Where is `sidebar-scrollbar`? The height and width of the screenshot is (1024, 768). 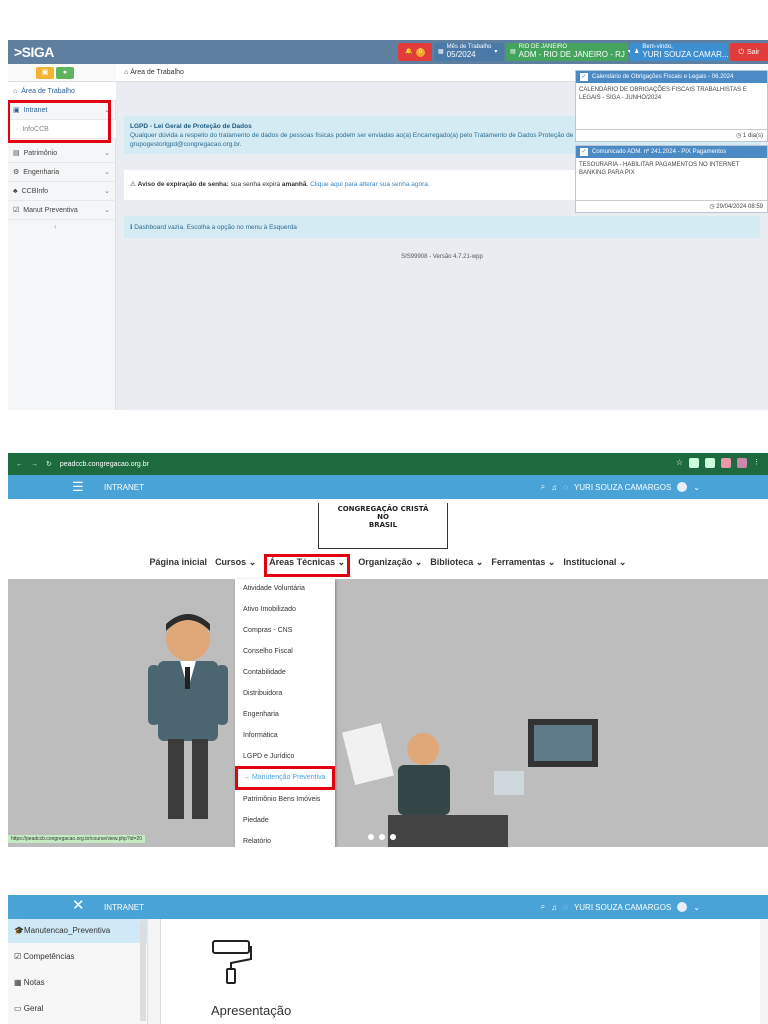
sidebar-scrollbar is located at coordinates (143, 971).